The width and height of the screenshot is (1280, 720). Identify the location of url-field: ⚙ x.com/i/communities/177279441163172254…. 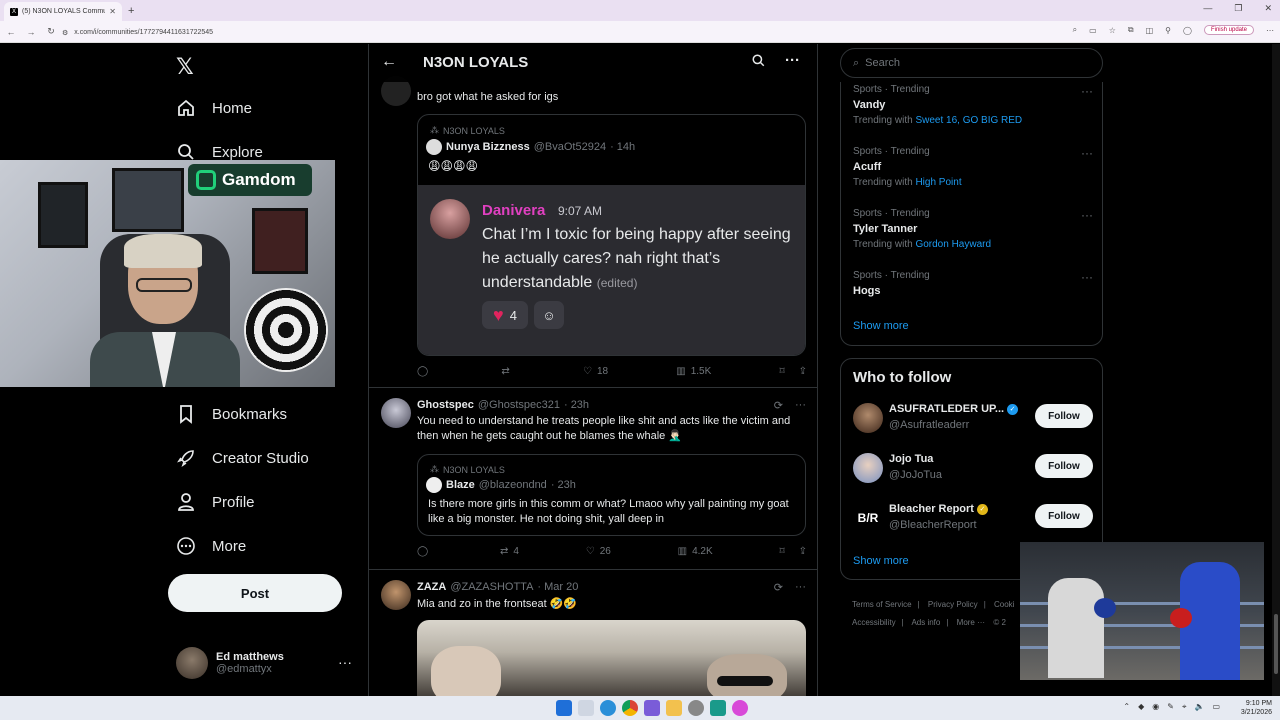
(562, 32).